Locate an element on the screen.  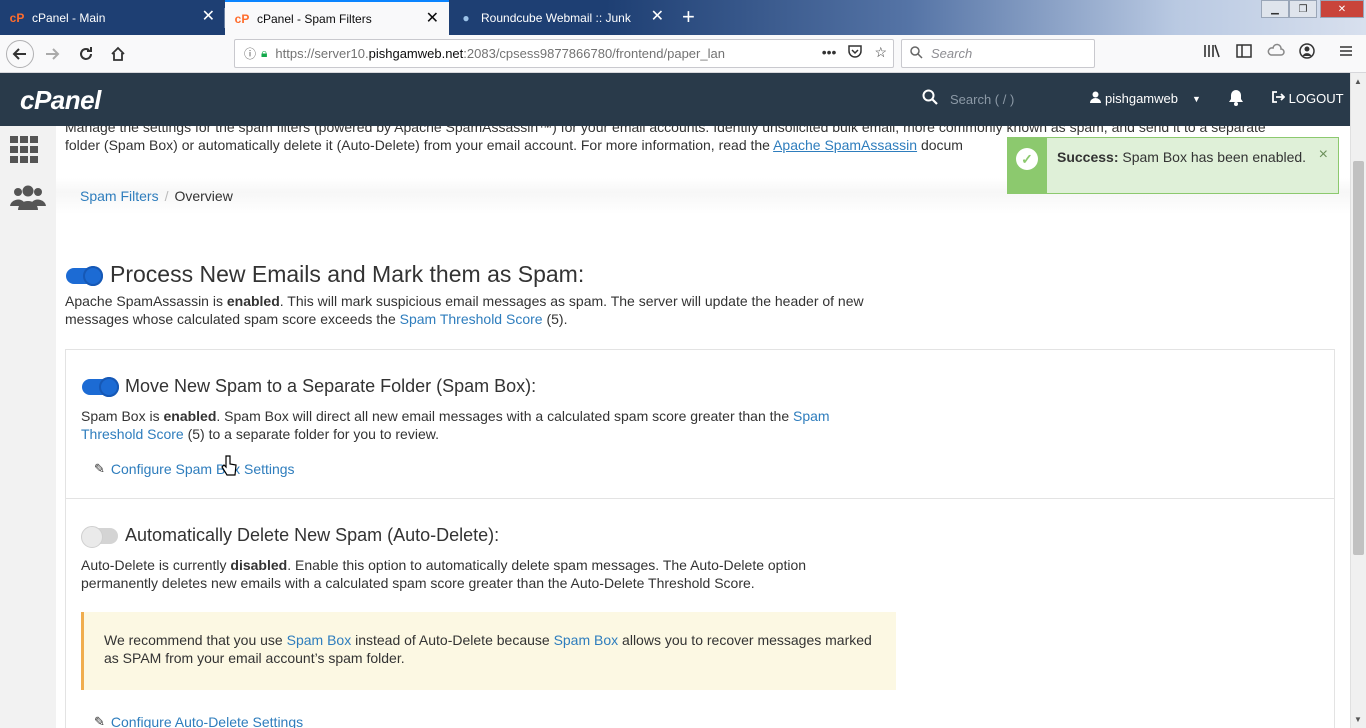
page-actions-icon: ••• is located at coordinates (829, 52).